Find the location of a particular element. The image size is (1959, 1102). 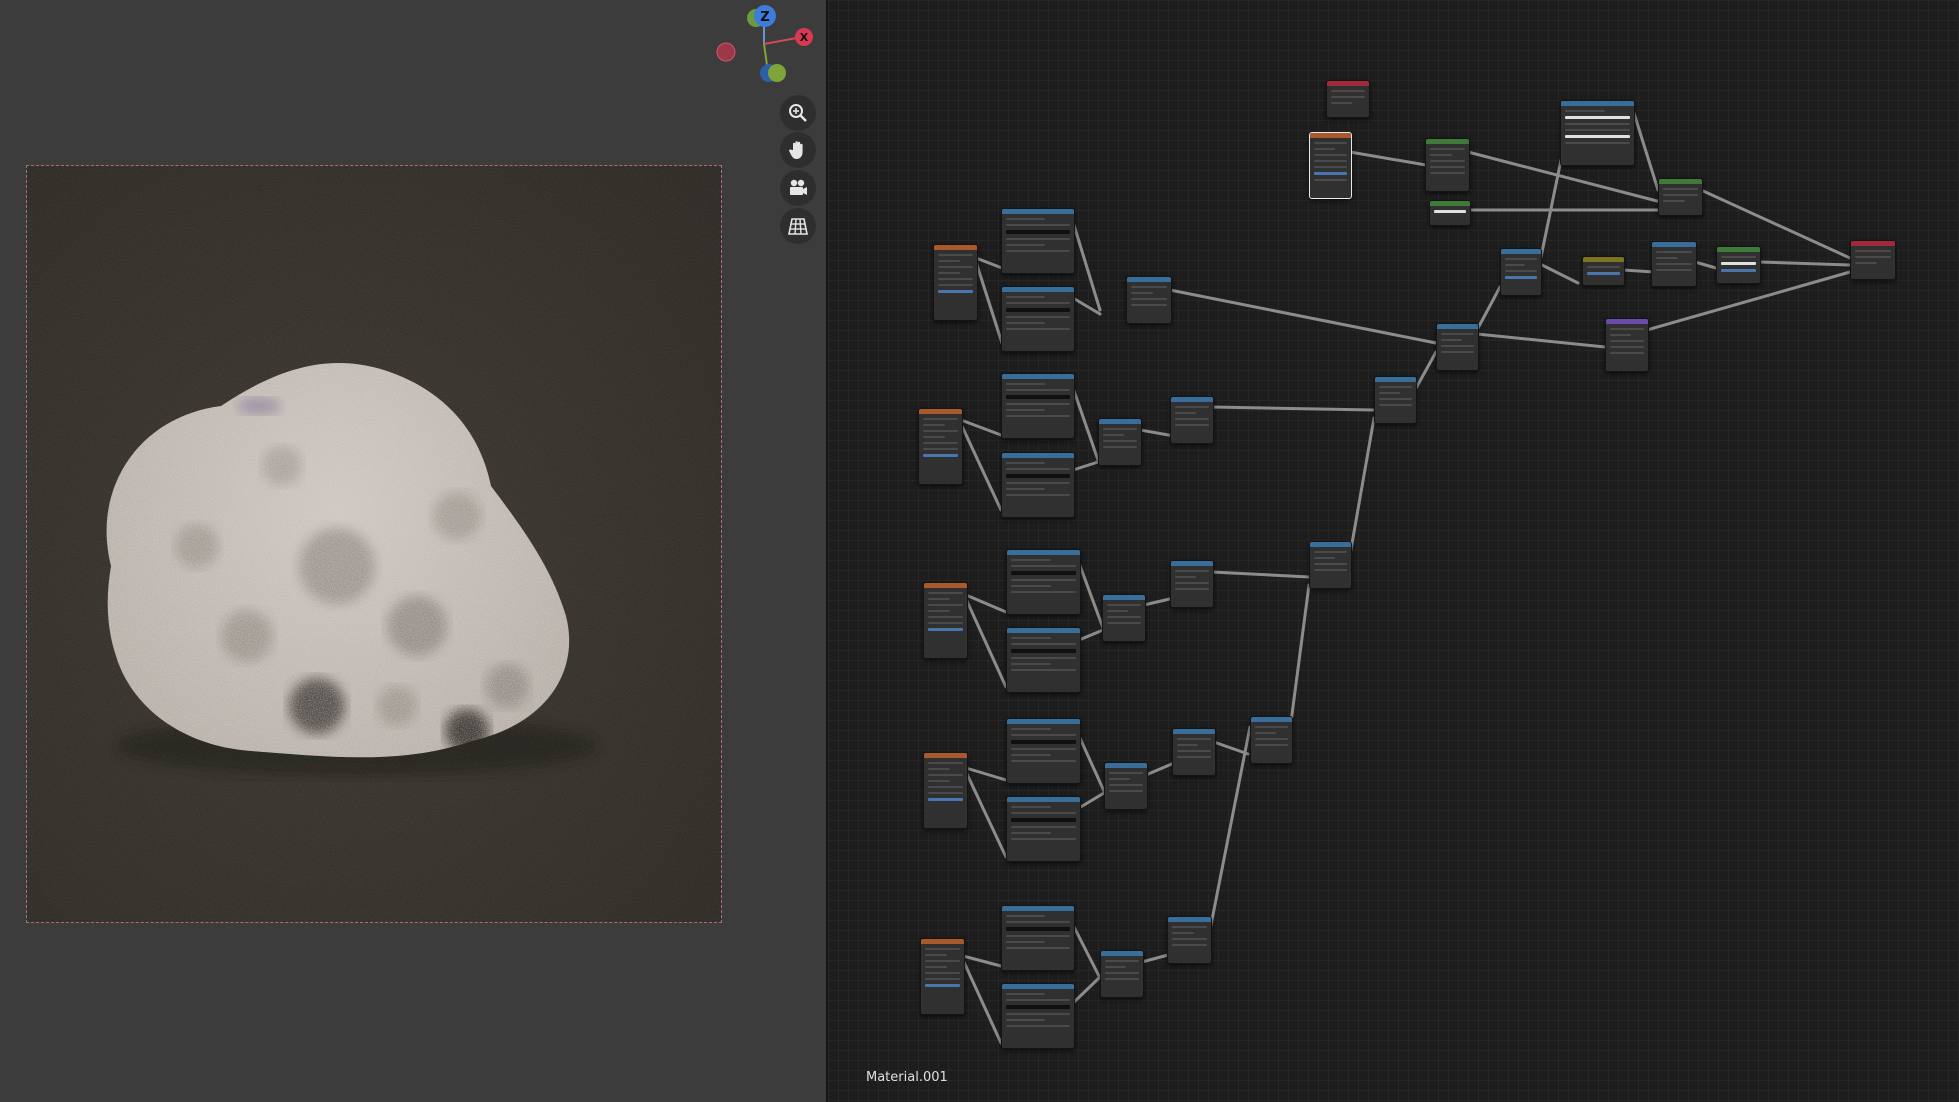

grid-ortho-icon is located at coordinates (798, 226).